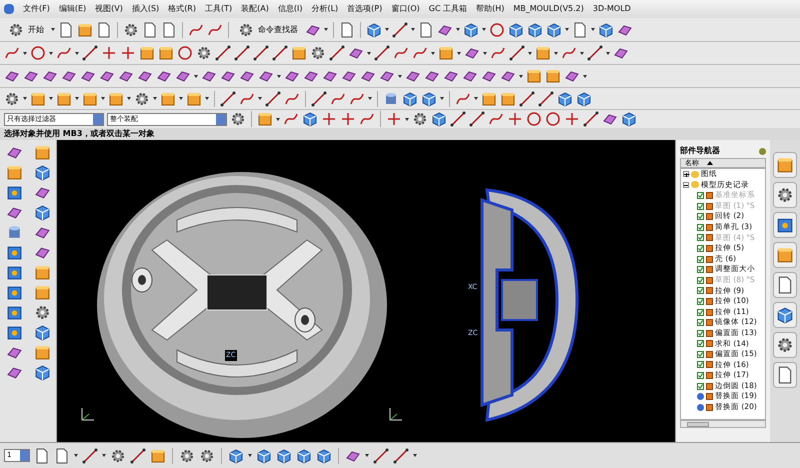 This screenshot has width=800, height=468. Describe the element at coordinates (548, 9) in the screenshot. I see `menu-item: MB_MOULD(V5.2)` at that location.